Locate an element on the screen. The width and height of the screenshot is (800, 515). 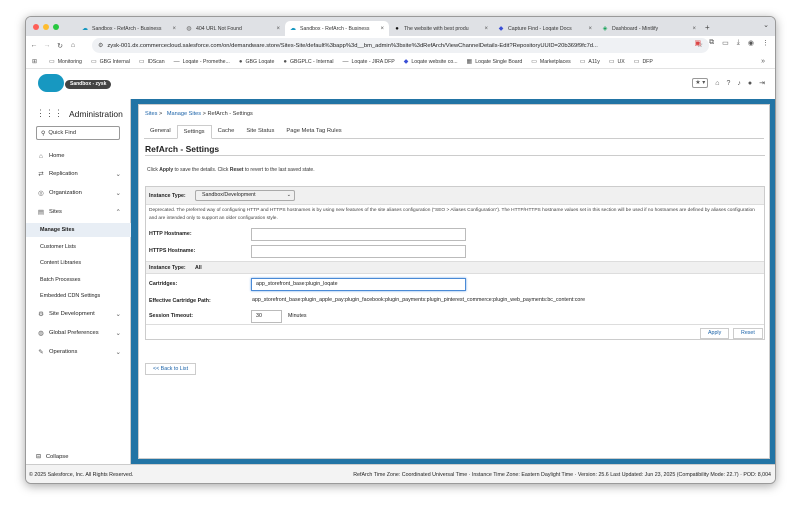
extension-icon: ▣ is located at coordinates (698, 43).